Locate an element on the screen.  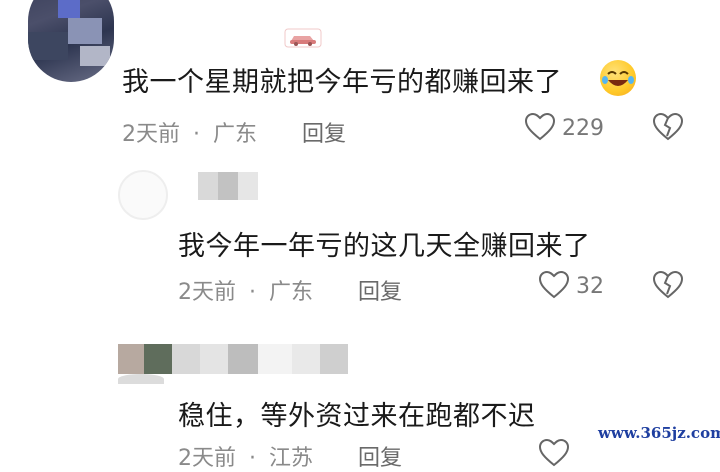
comment-text: 我今年一年亏的这几天全赚回来了 is located at coordinates (384, 246).